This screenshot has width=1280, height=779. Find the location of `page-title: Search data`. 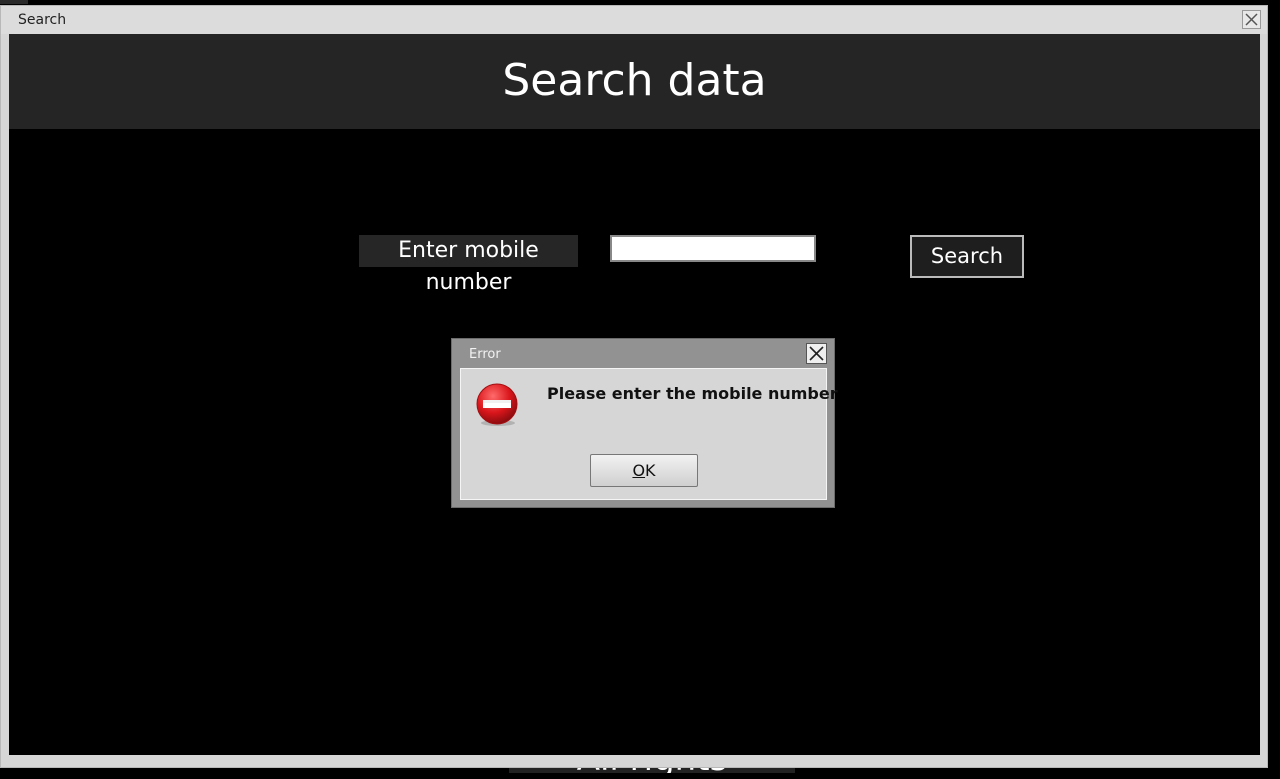

page-title: Search data is located at coordinates (634, 80).